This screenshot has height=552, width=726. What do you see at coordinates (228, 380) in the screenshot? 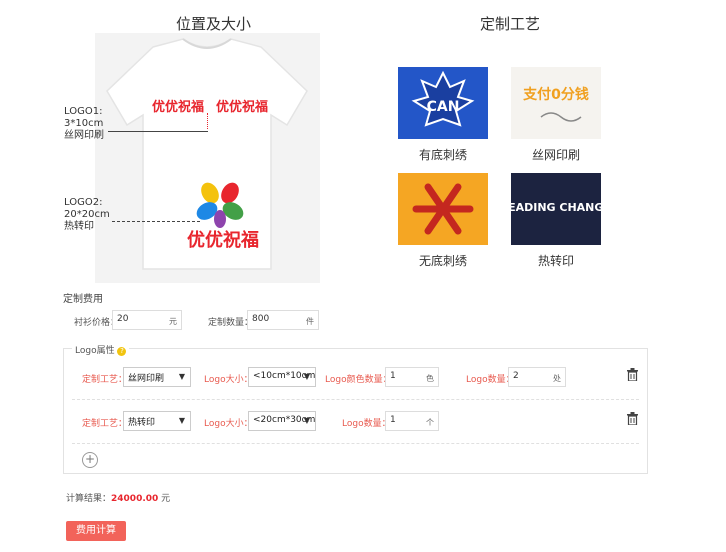
I see `row1-size-label: Logo大小：` at bounding box center [228, 380].